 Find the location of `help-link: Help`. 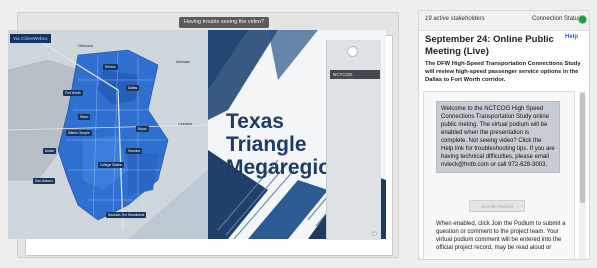

help-link: Help is located at coordinates (571, 37).